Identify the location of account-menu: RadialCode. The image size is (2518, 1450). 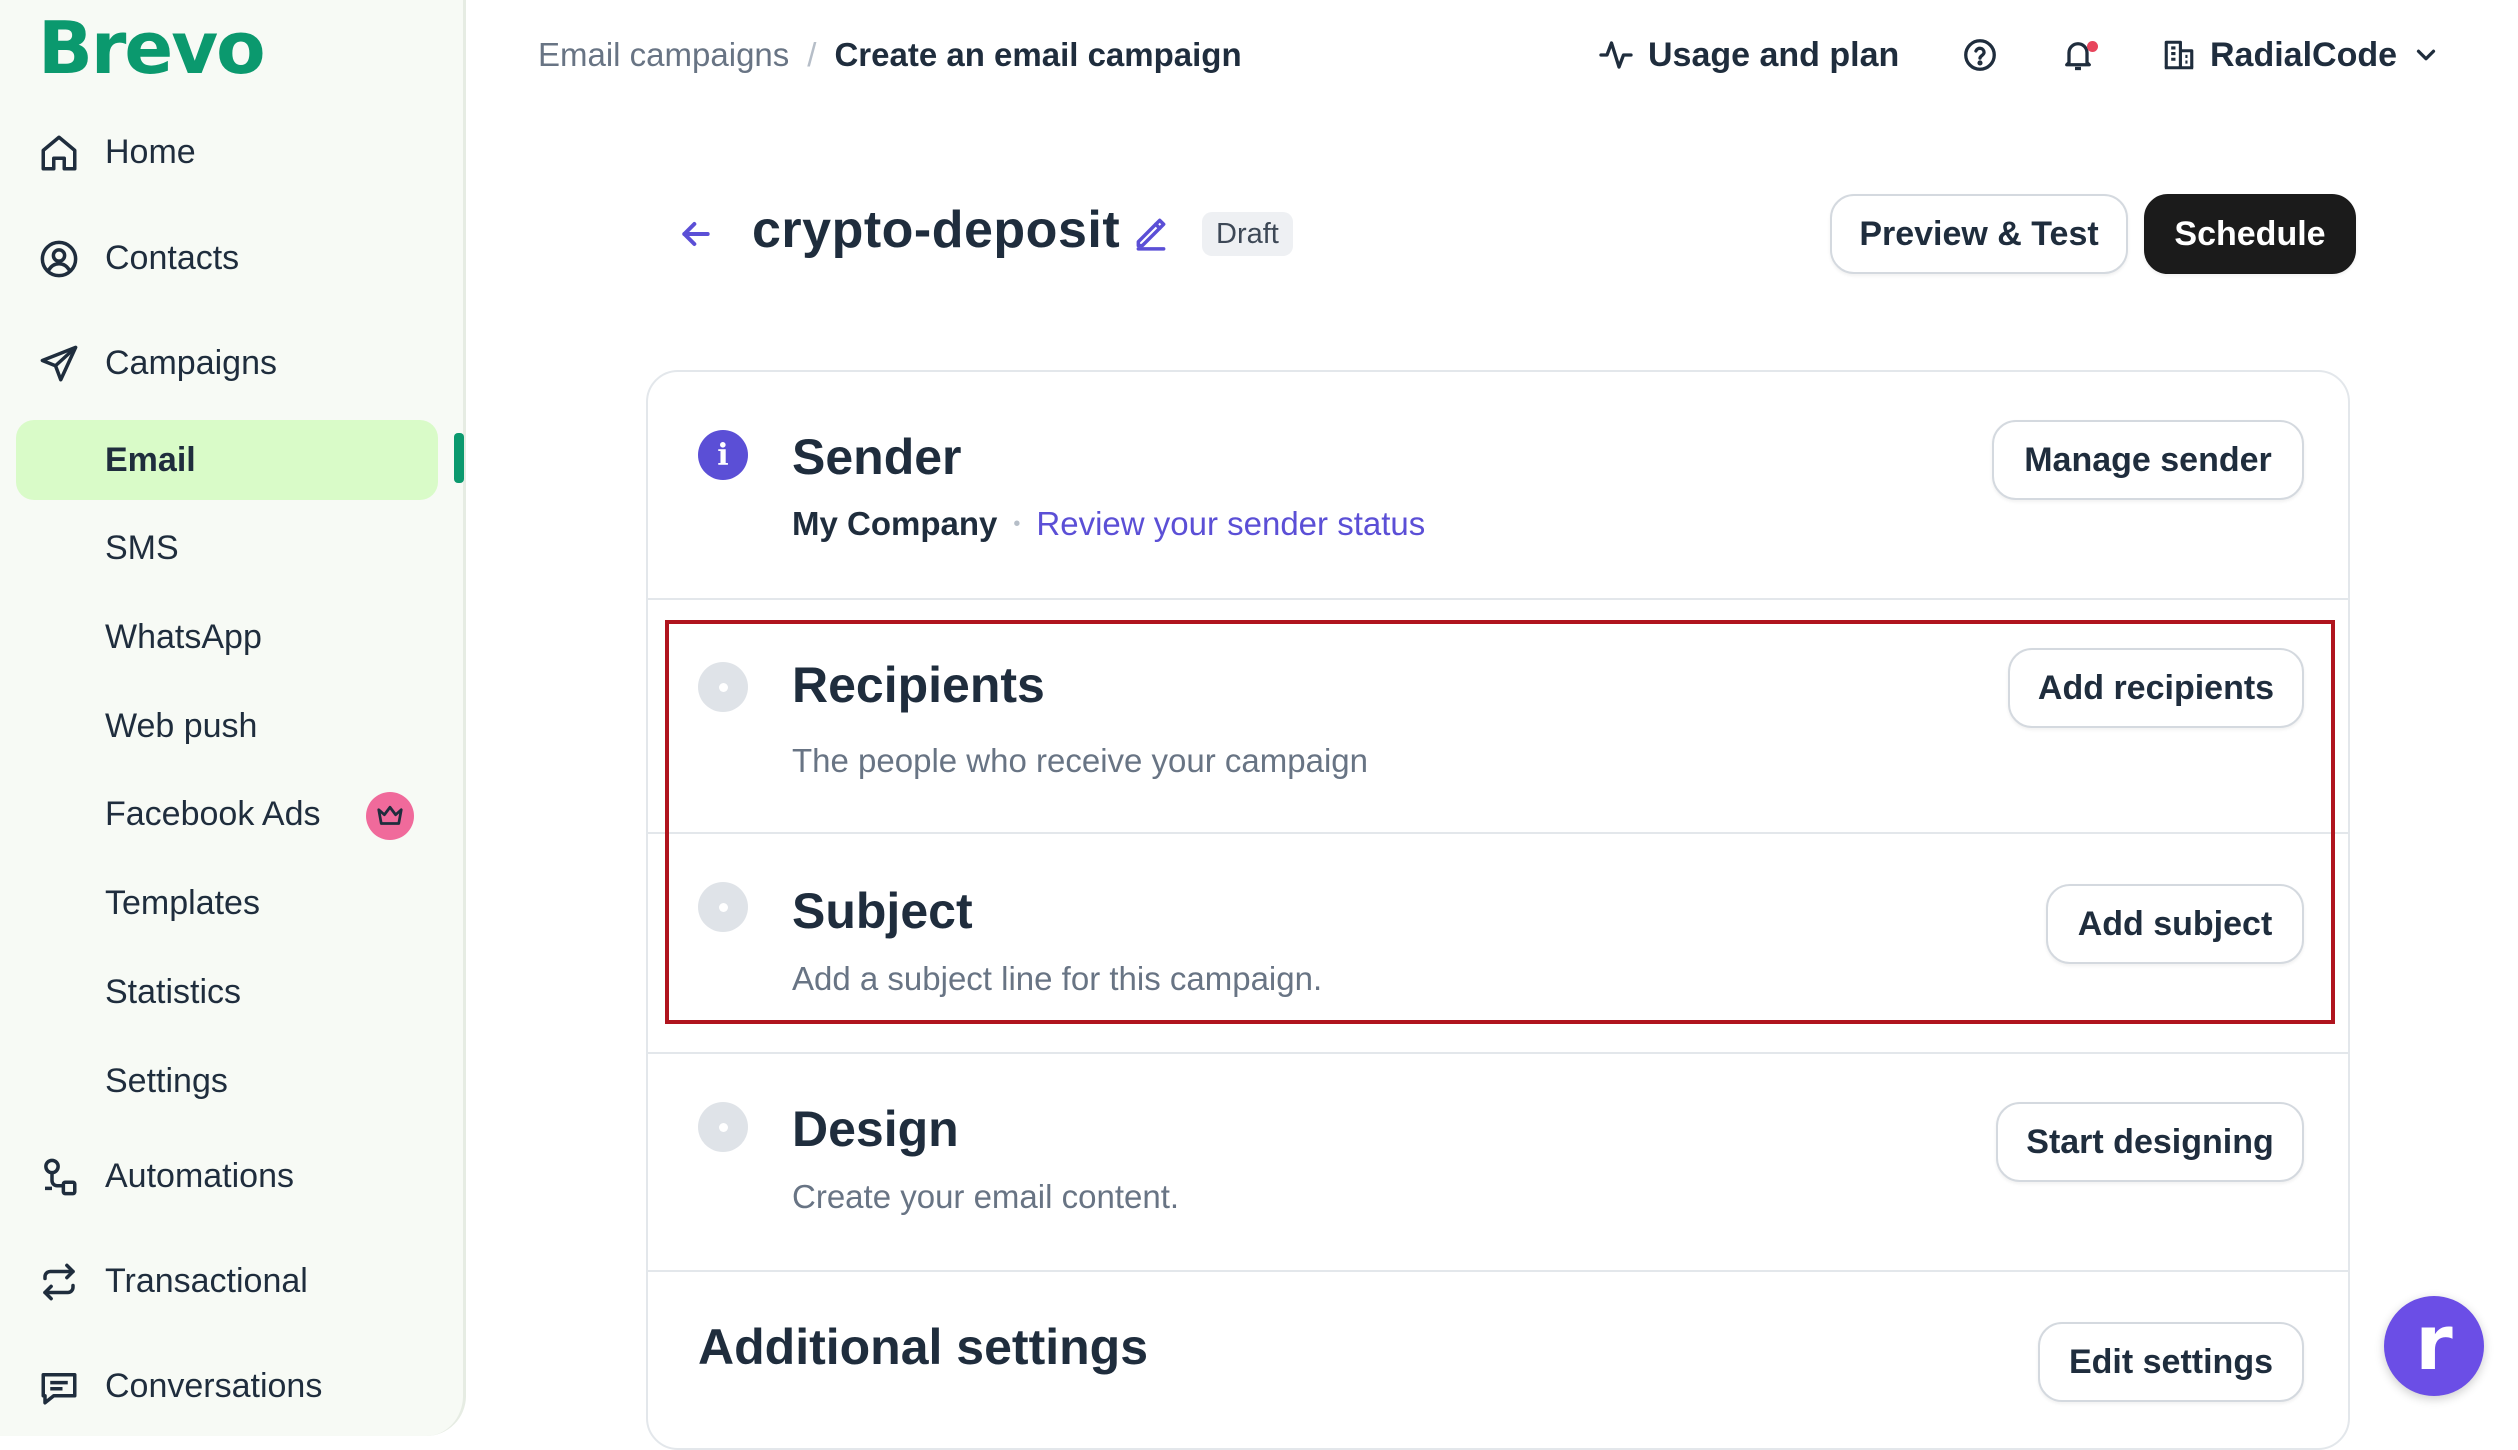
(2301, 55).